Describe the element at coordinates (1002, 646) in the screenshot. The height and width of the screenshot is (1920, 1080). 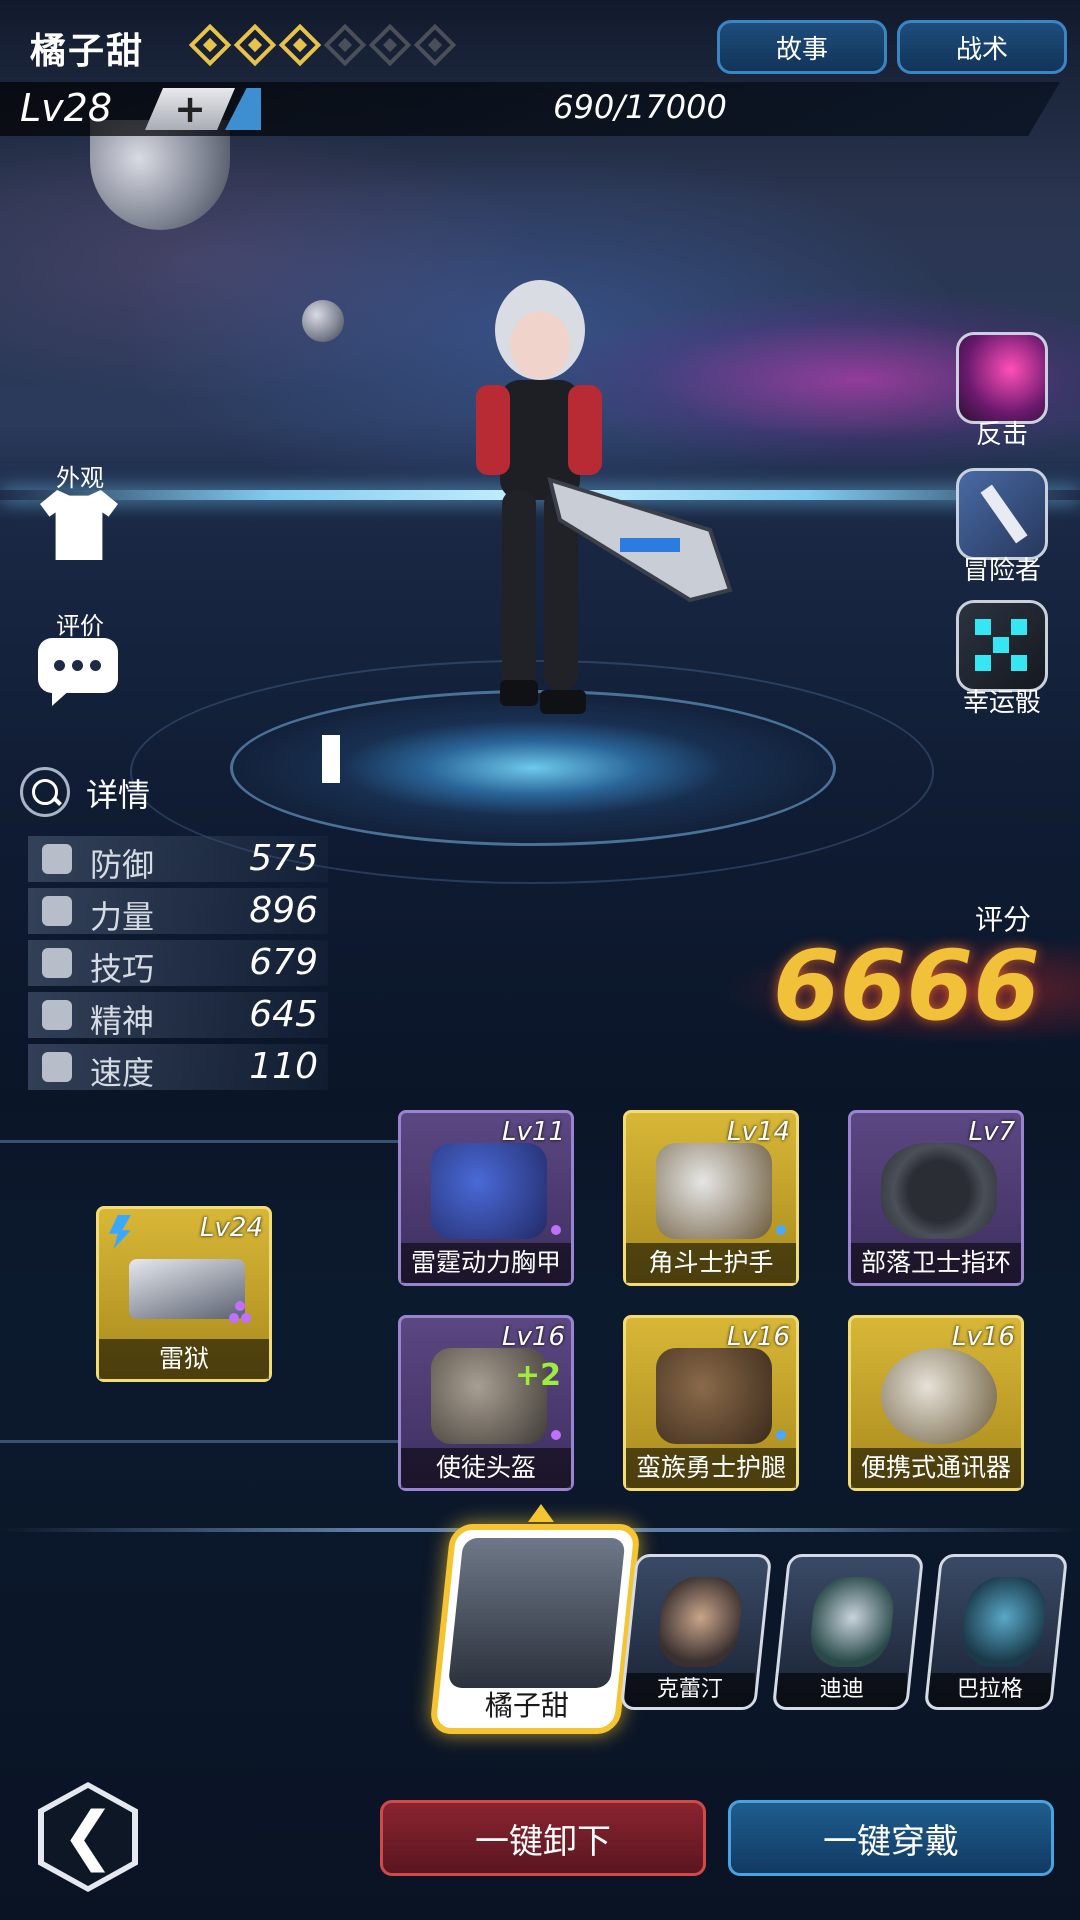
I see `dice-icon` at that location.